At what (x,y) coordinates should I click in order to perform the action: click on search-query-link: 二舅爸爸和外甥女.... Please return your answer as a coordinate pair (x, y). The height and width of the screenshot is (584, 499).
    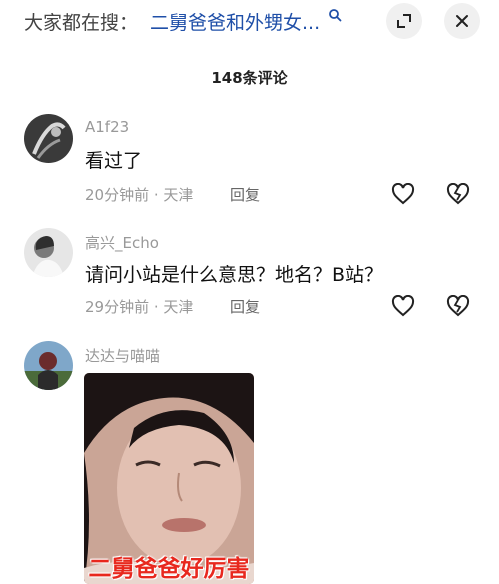
    Looking at the image, I should click on (235, 21).